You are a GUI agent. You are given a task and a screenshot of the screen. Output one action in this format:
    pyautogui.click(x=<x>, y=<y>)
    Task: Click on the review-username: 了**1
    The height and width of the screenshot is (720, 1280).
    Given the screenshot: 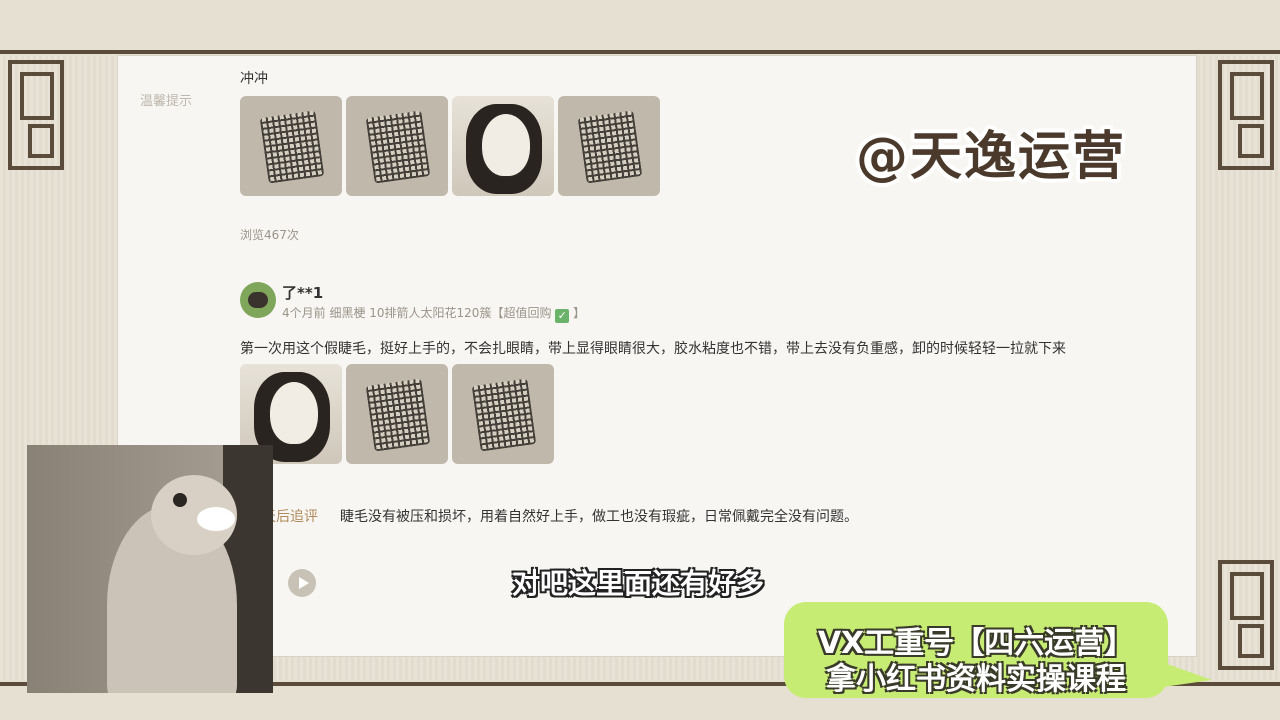 What is the action you would take?
    pyautogui.click(x=302, y=292)
    